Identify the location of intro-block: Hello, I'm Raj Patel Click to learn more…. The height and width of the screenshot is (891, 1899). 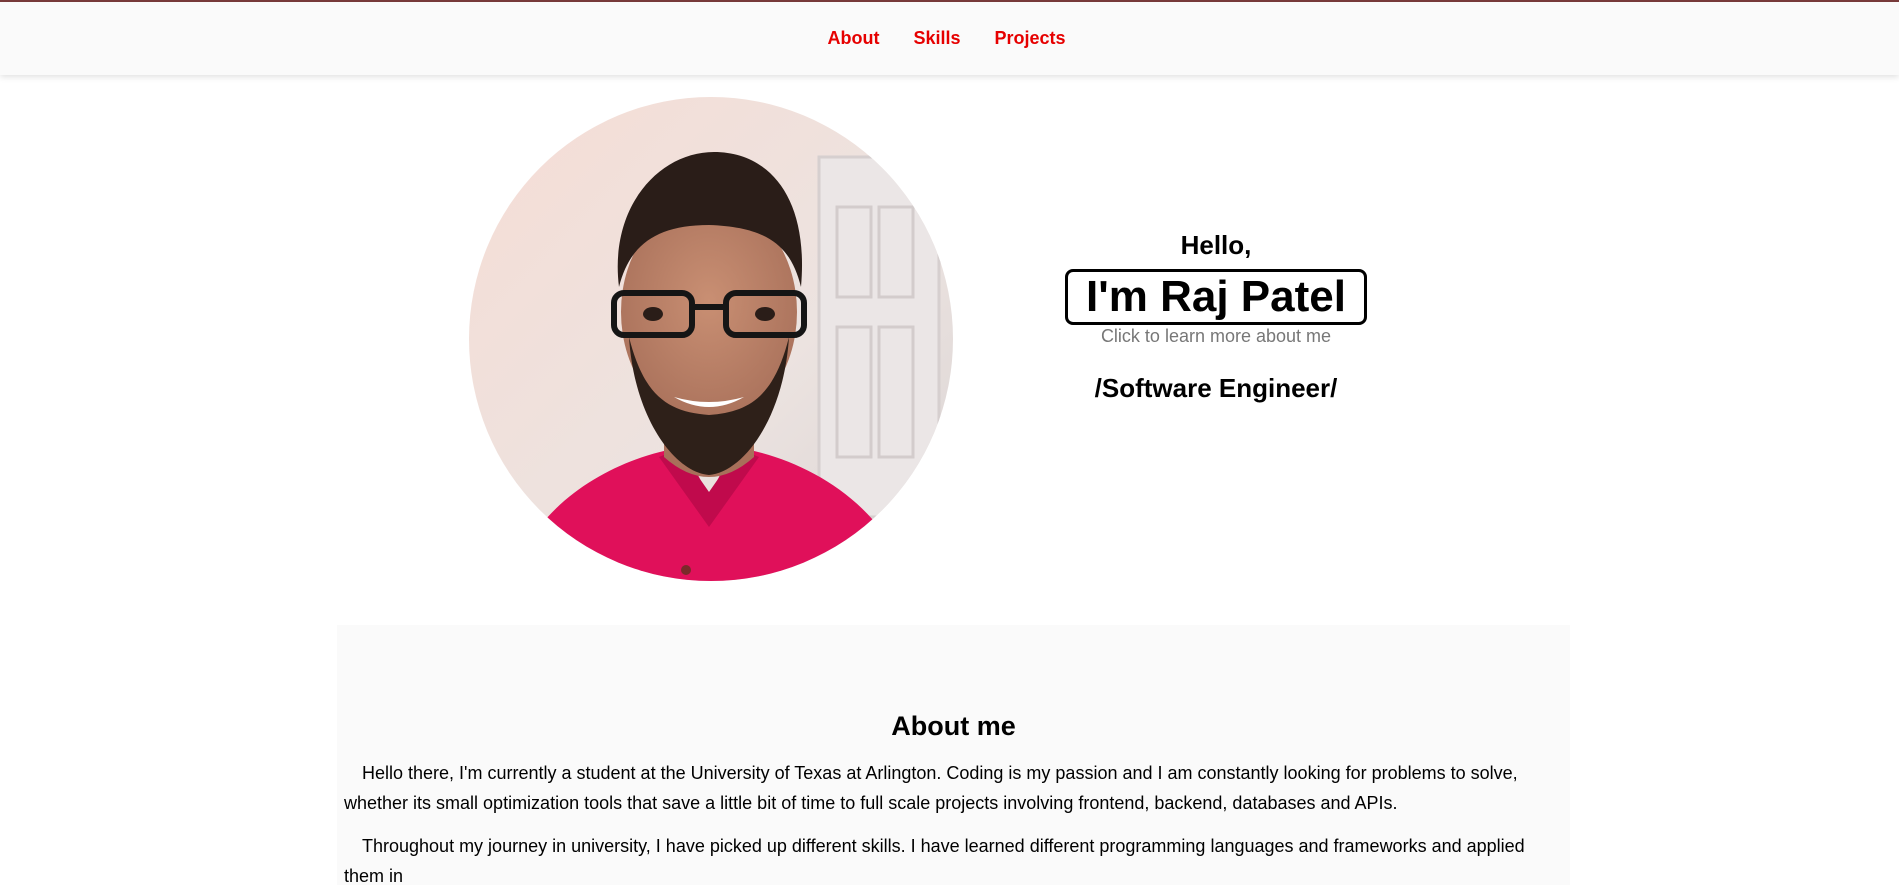
(1216, 315).